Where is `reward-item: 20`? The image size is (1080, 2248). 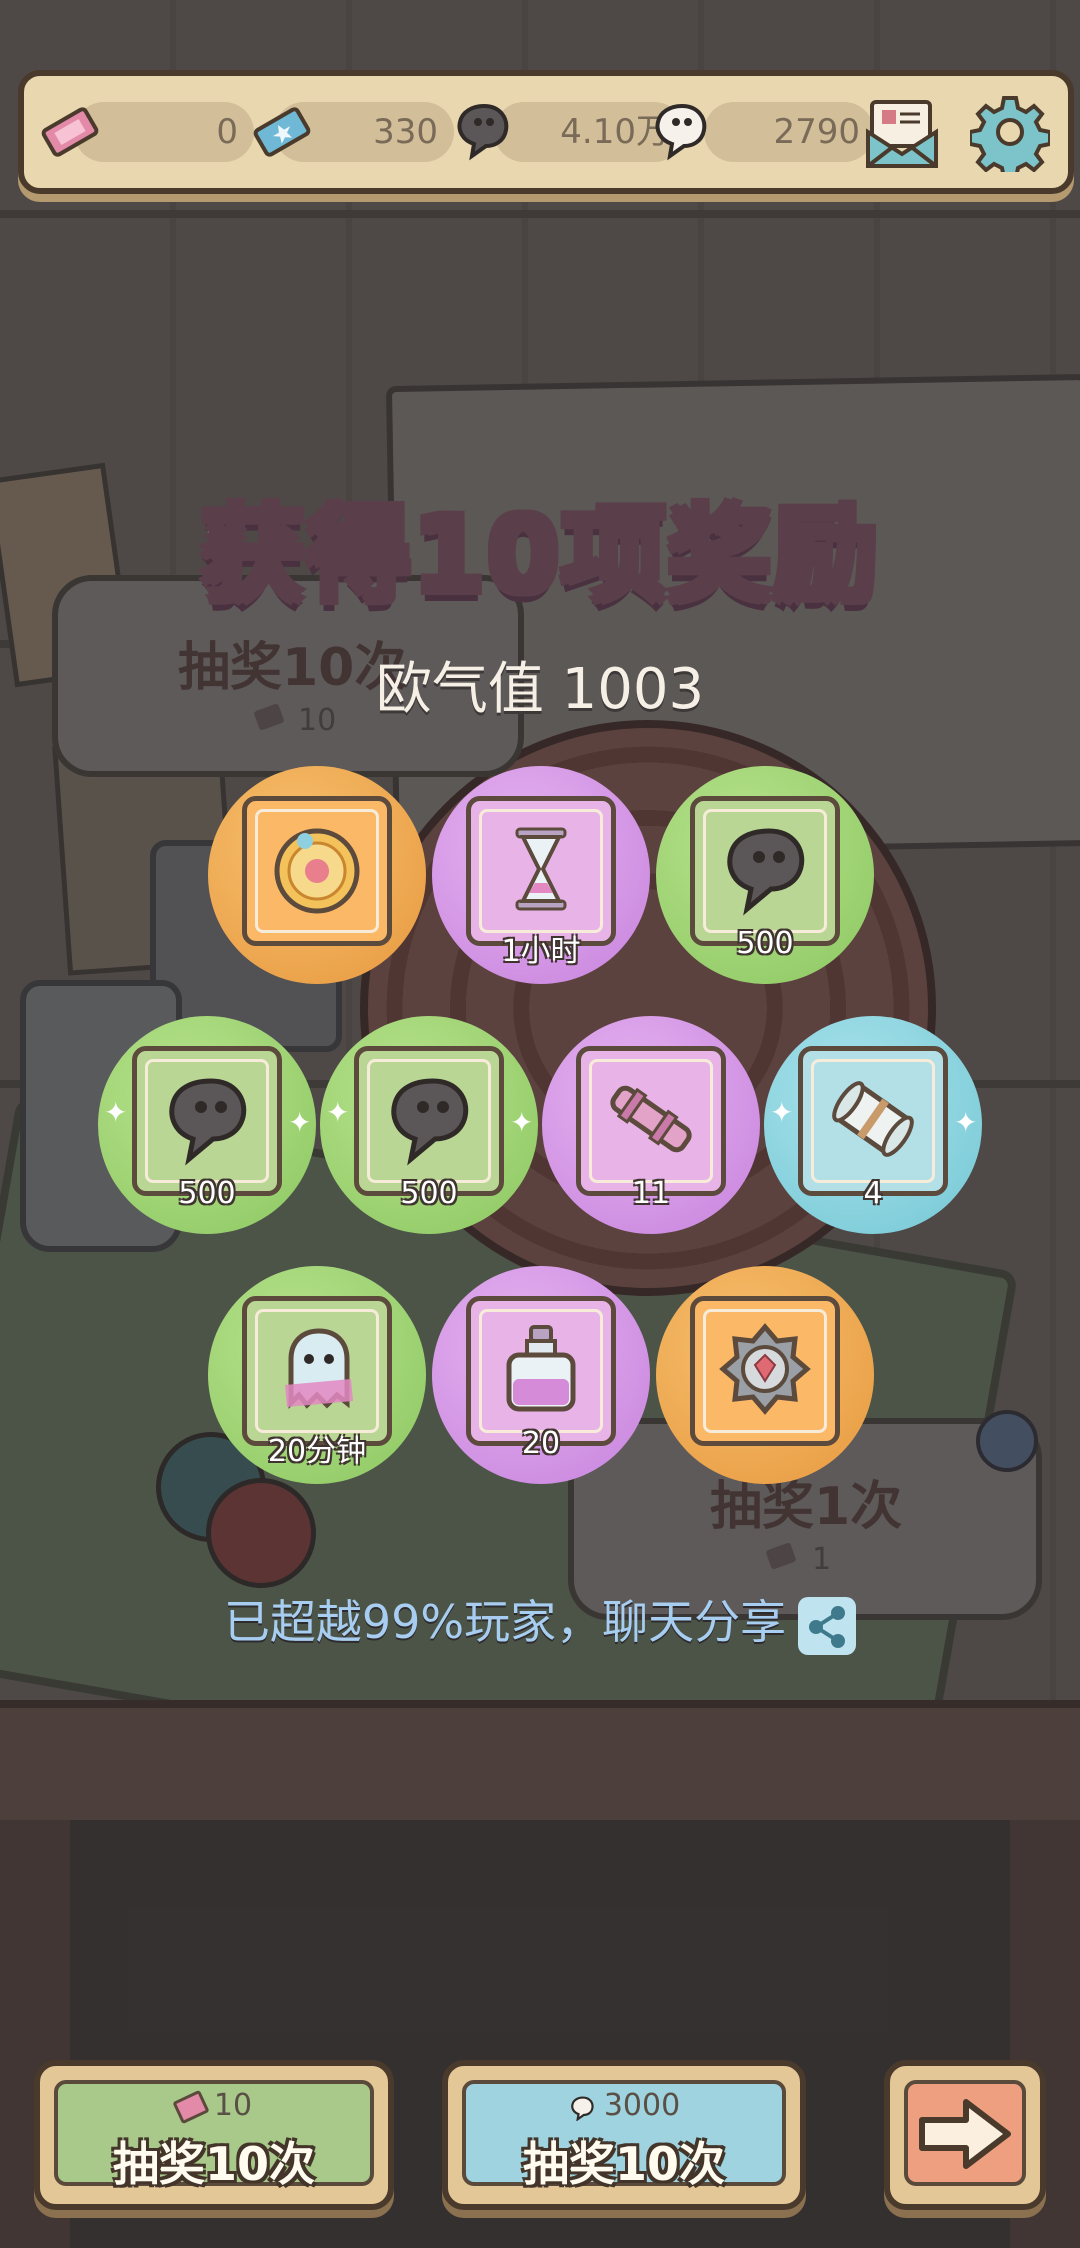 reward-item: 20 is located at coordinates (541, 1375).